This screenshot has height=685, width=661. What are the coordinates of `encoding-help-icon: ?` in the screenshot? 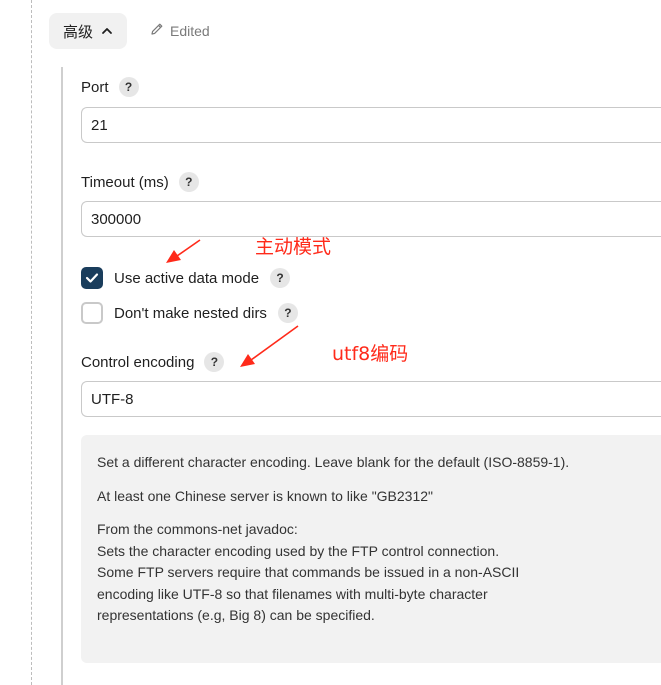 It's located at (214, 362).